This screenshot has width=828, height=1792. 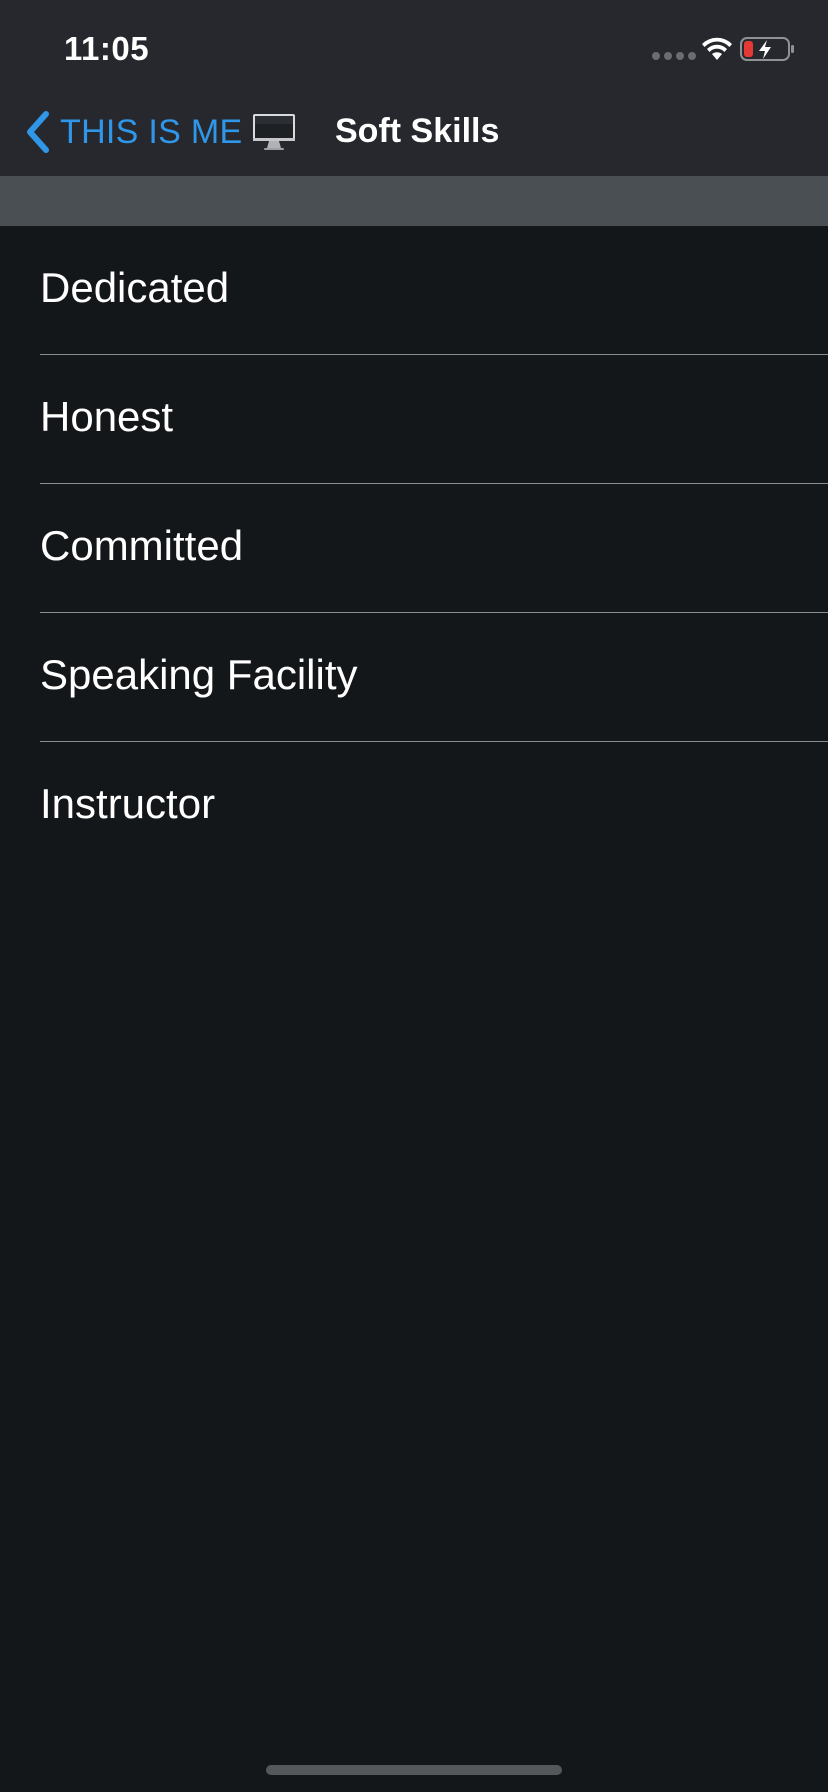 What do you see at coordinates (128, 803) in the screenshot?
I see `list-item-label: Instructor` at bounding box center [128, 803].